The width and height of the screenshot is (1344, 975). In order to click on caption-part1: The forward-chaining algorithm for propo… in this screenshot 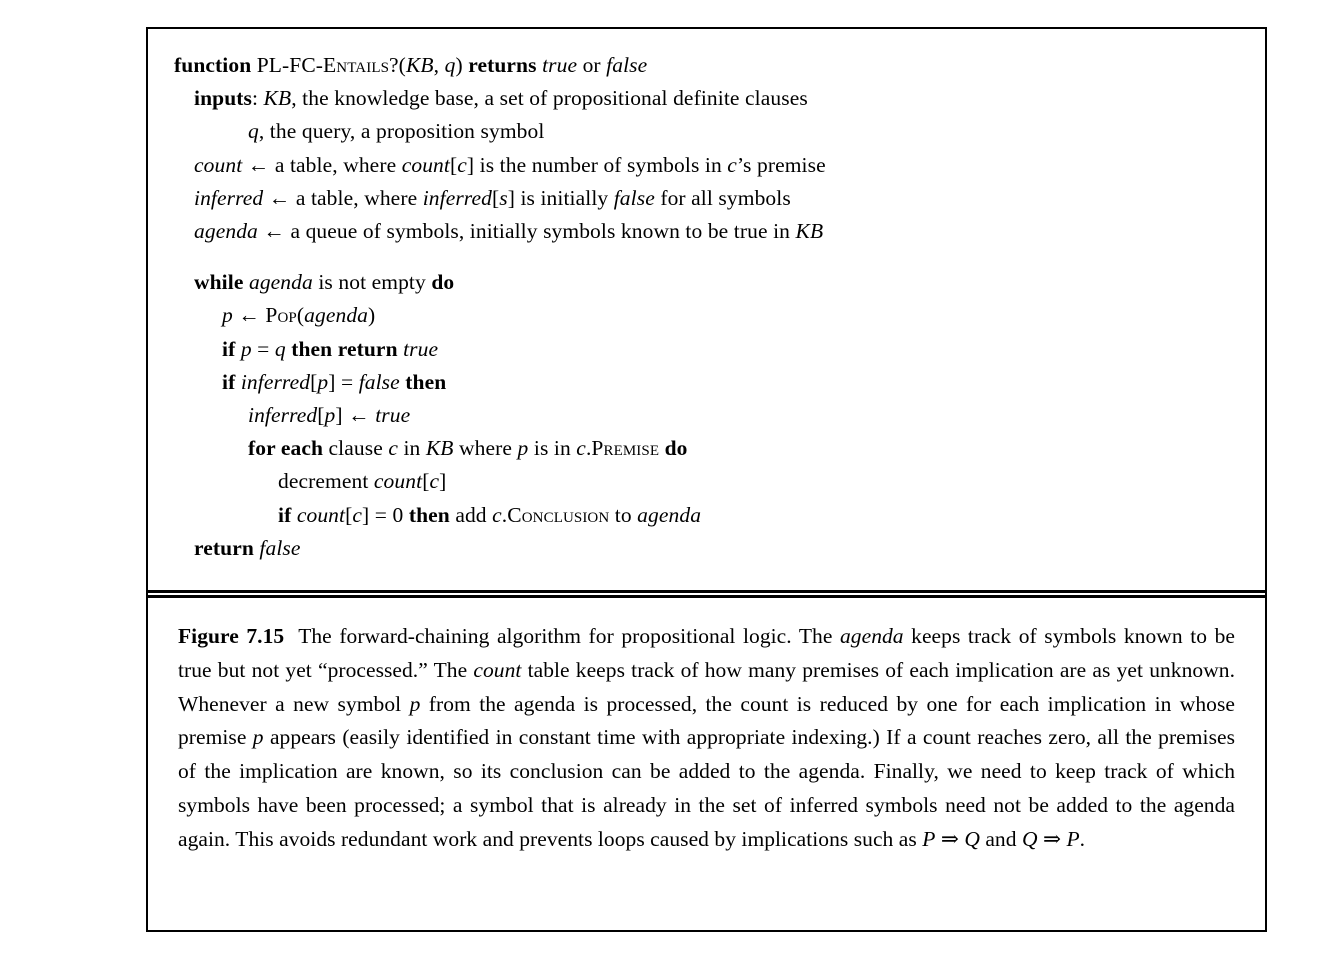, I will do `click(569, 636)`.